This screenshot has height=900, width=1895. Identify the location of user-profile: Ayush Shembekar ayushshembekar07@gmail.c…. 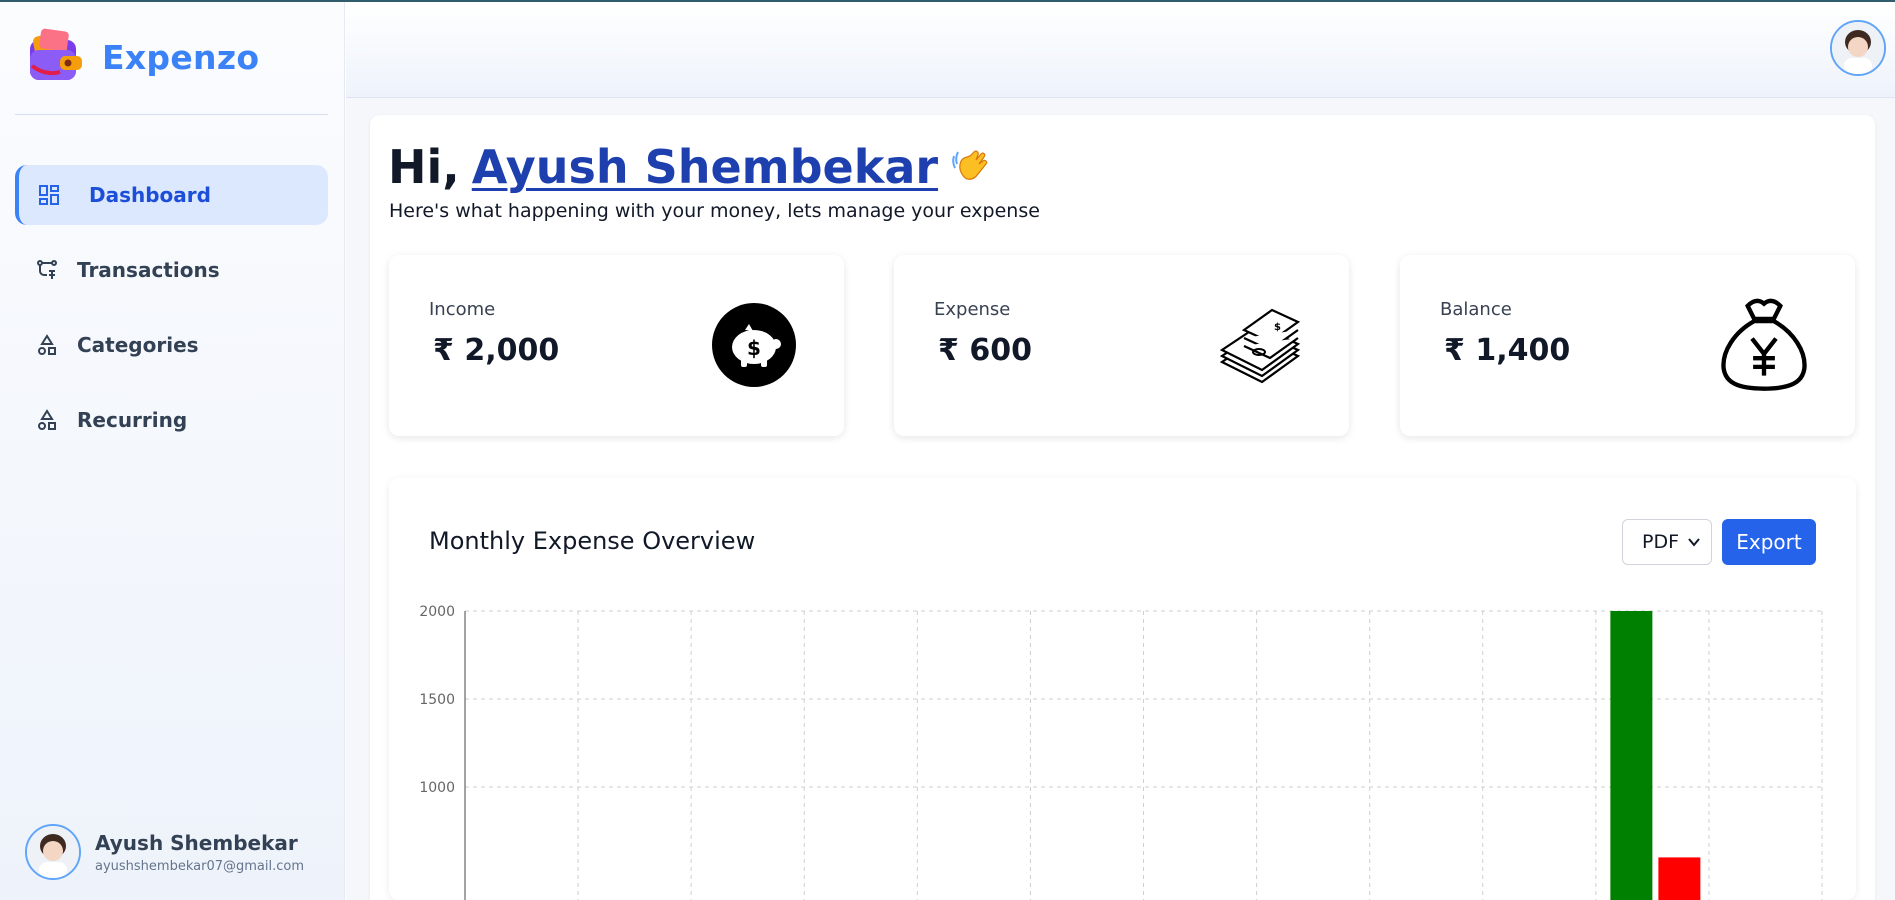
(164, 852).